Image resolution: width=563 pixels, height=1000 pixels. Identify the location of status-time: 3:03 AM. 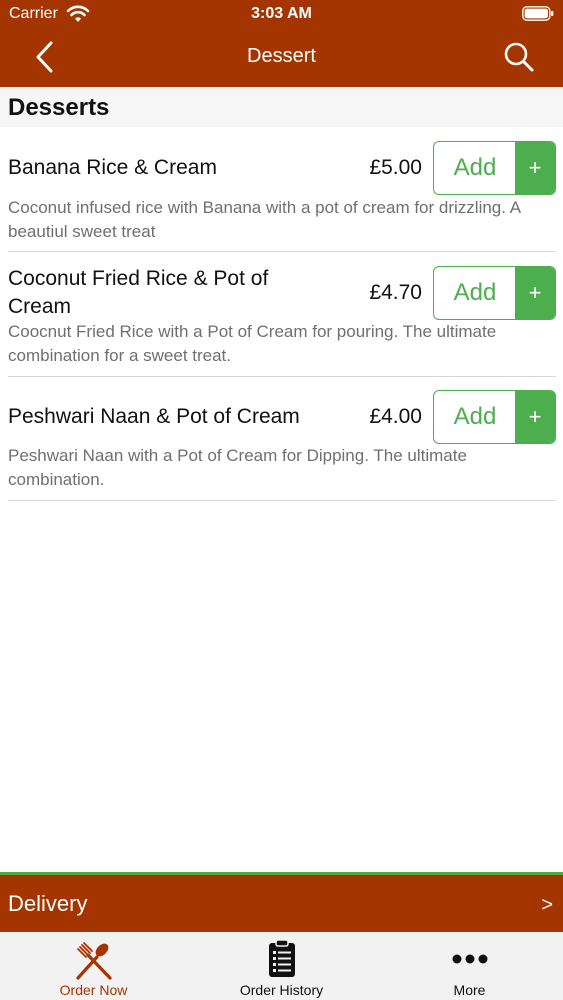
(281, 13).